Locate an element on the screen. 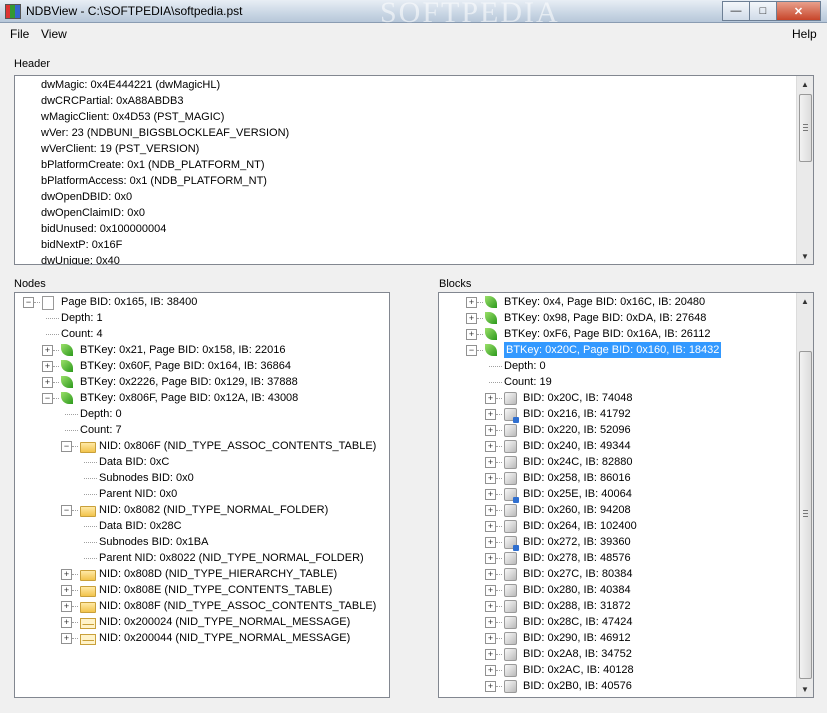  tree-row: Subnodes BID: 0x1BA is located at coordinates (202, 542).